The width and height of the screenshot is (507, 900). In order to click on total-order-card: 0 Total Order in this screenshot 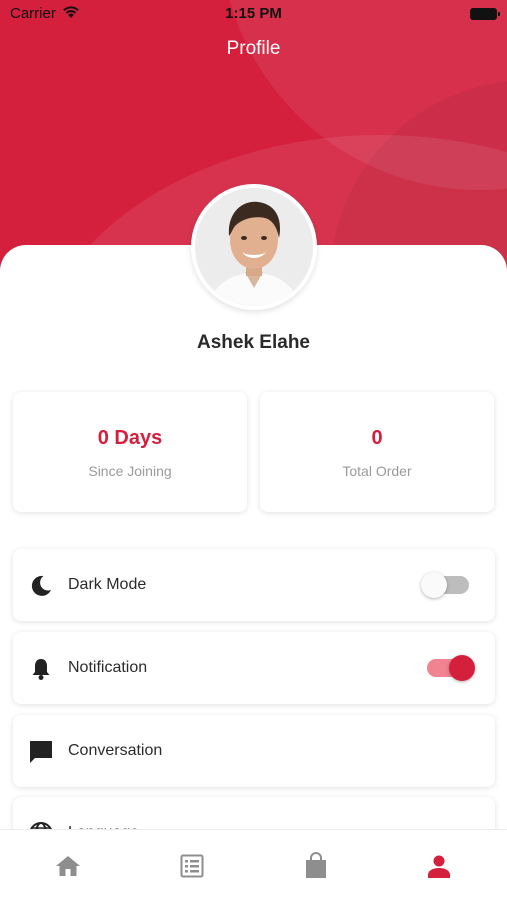, I will do `click(377, 452)`.